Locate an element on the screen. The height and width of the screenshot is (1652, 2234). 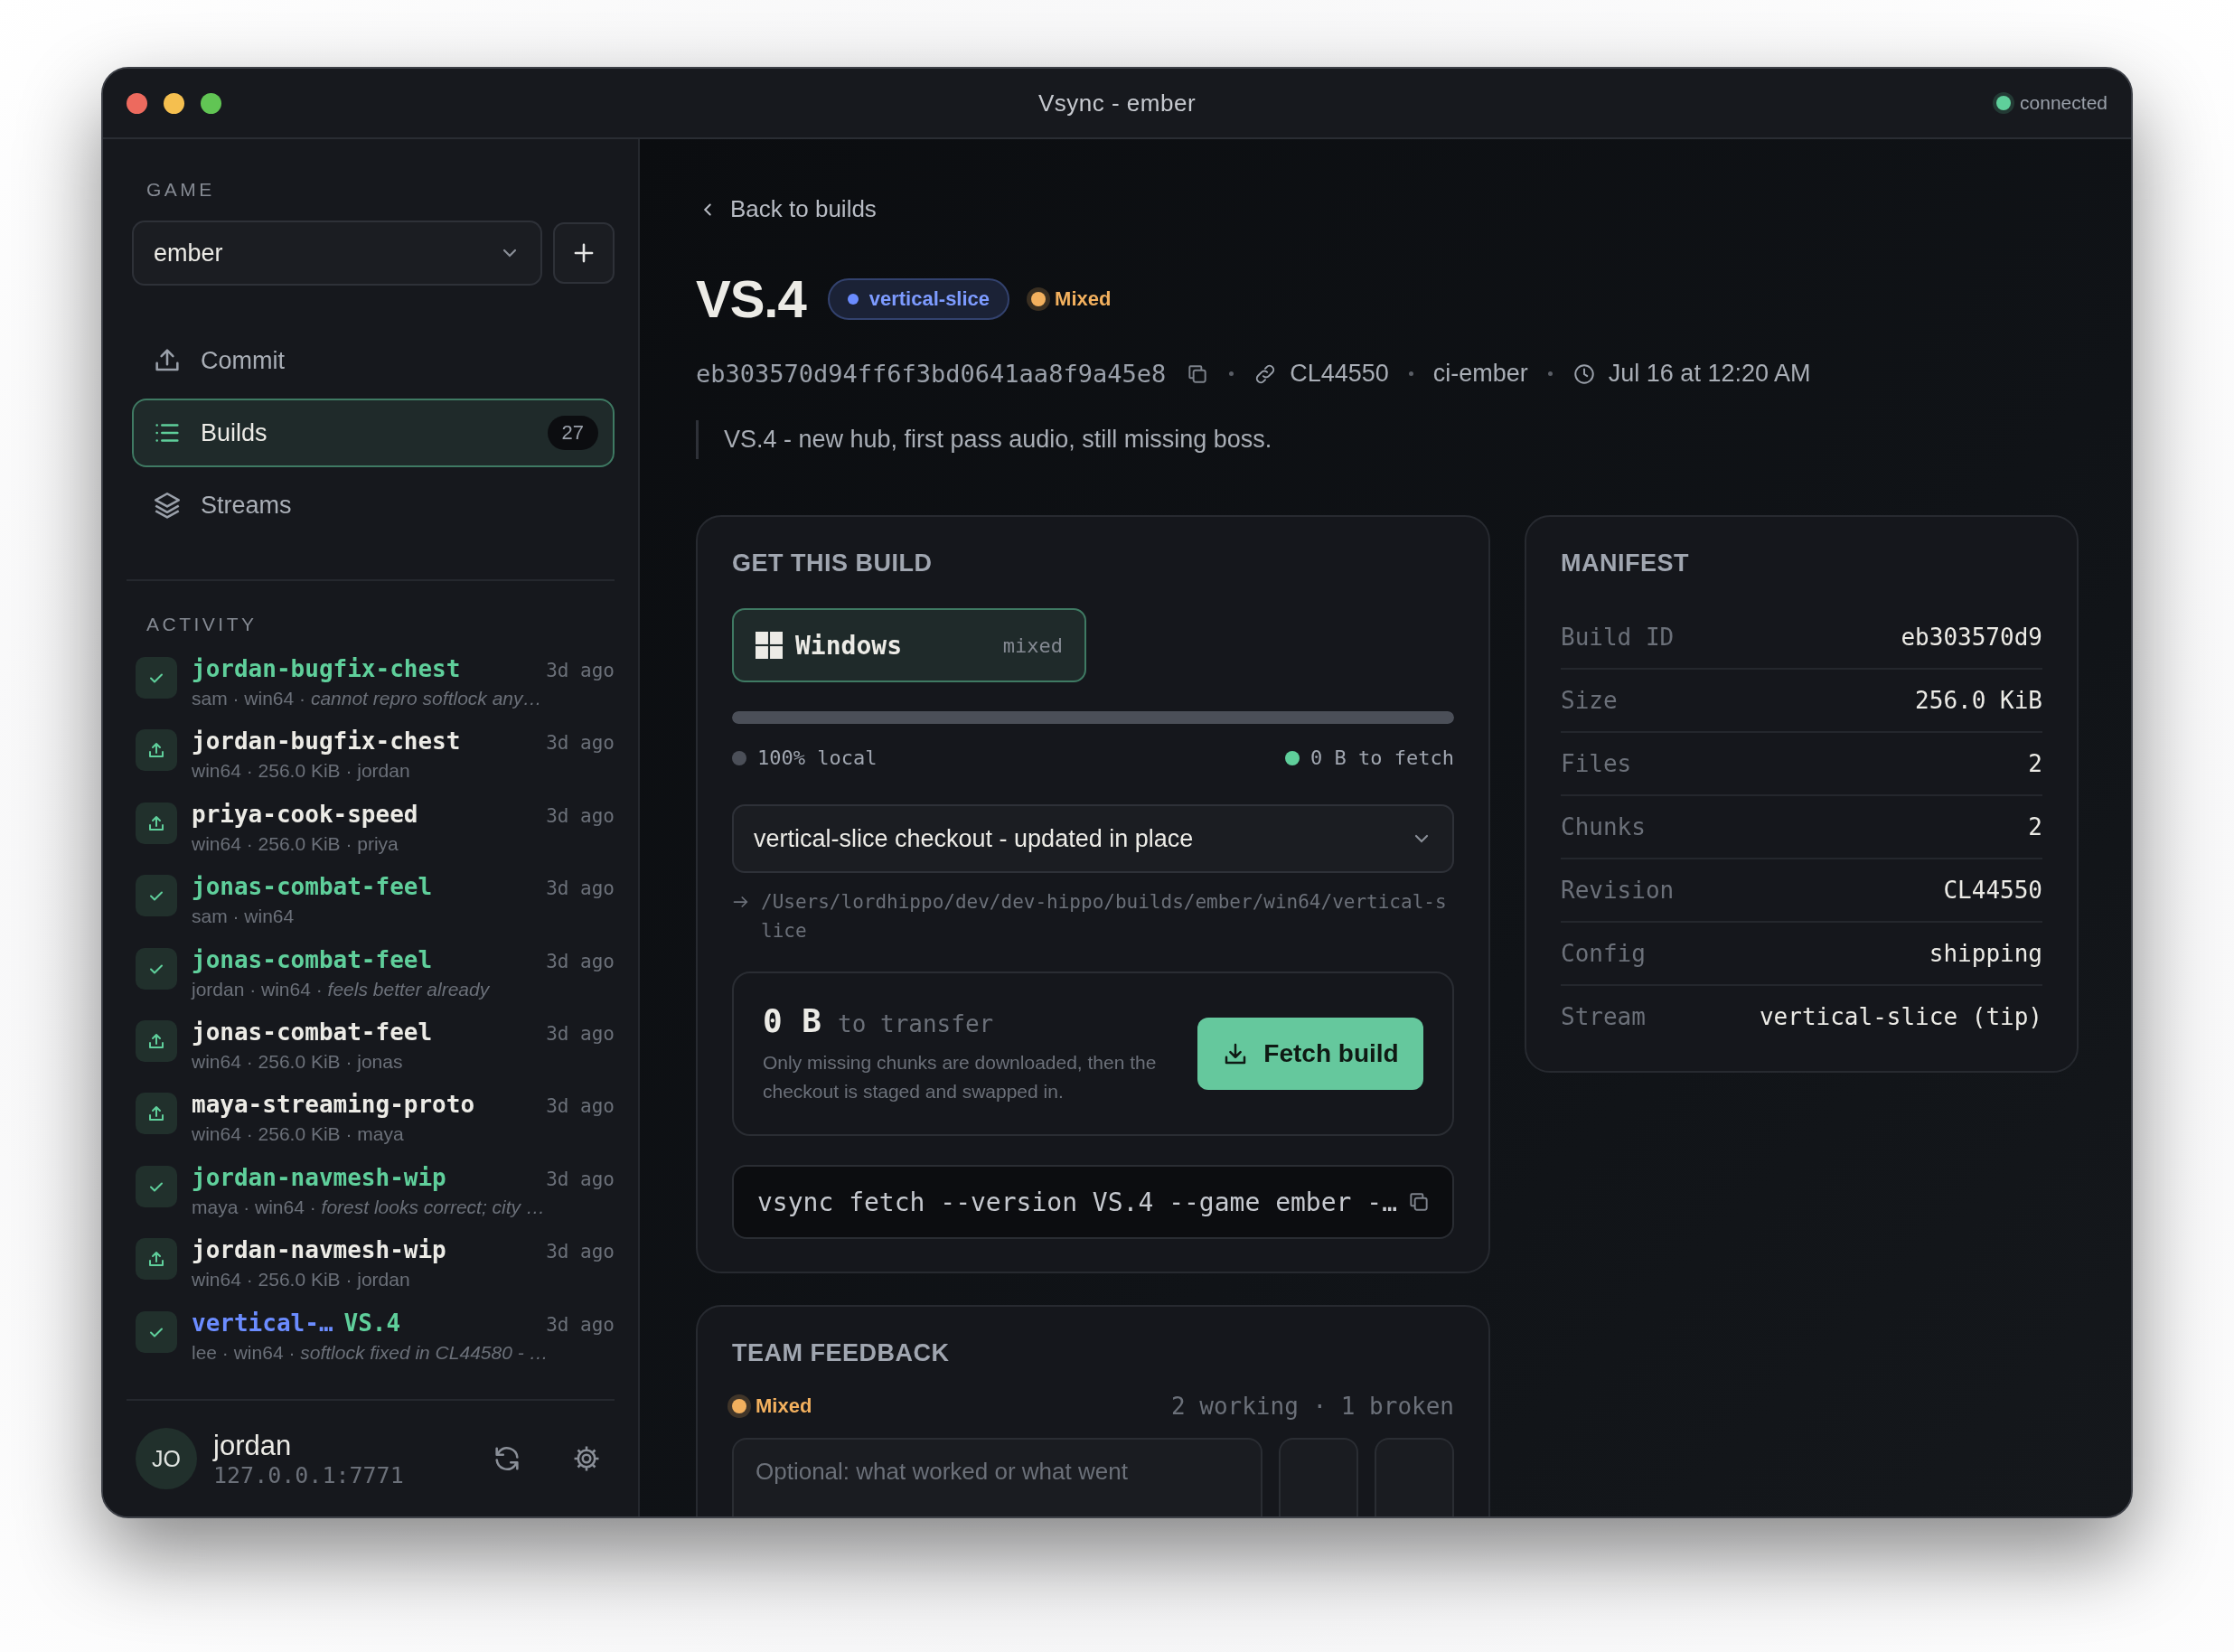
build-description: VS.4 - new hub, first pass audio, still missing boss. is located at coordinates (1385, 439).